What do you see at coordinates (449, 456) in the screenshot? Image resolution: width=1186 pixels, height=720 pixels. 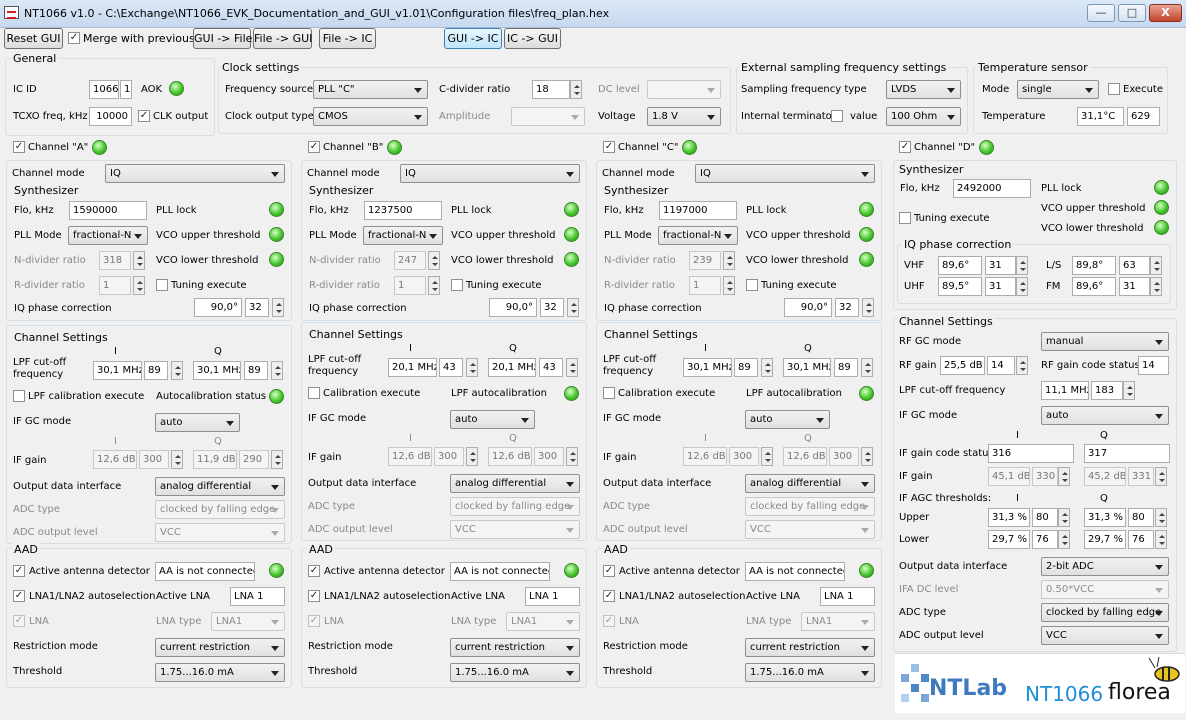 I see `chb-ifg-i-code: 300` at bounding box center [449, 456].